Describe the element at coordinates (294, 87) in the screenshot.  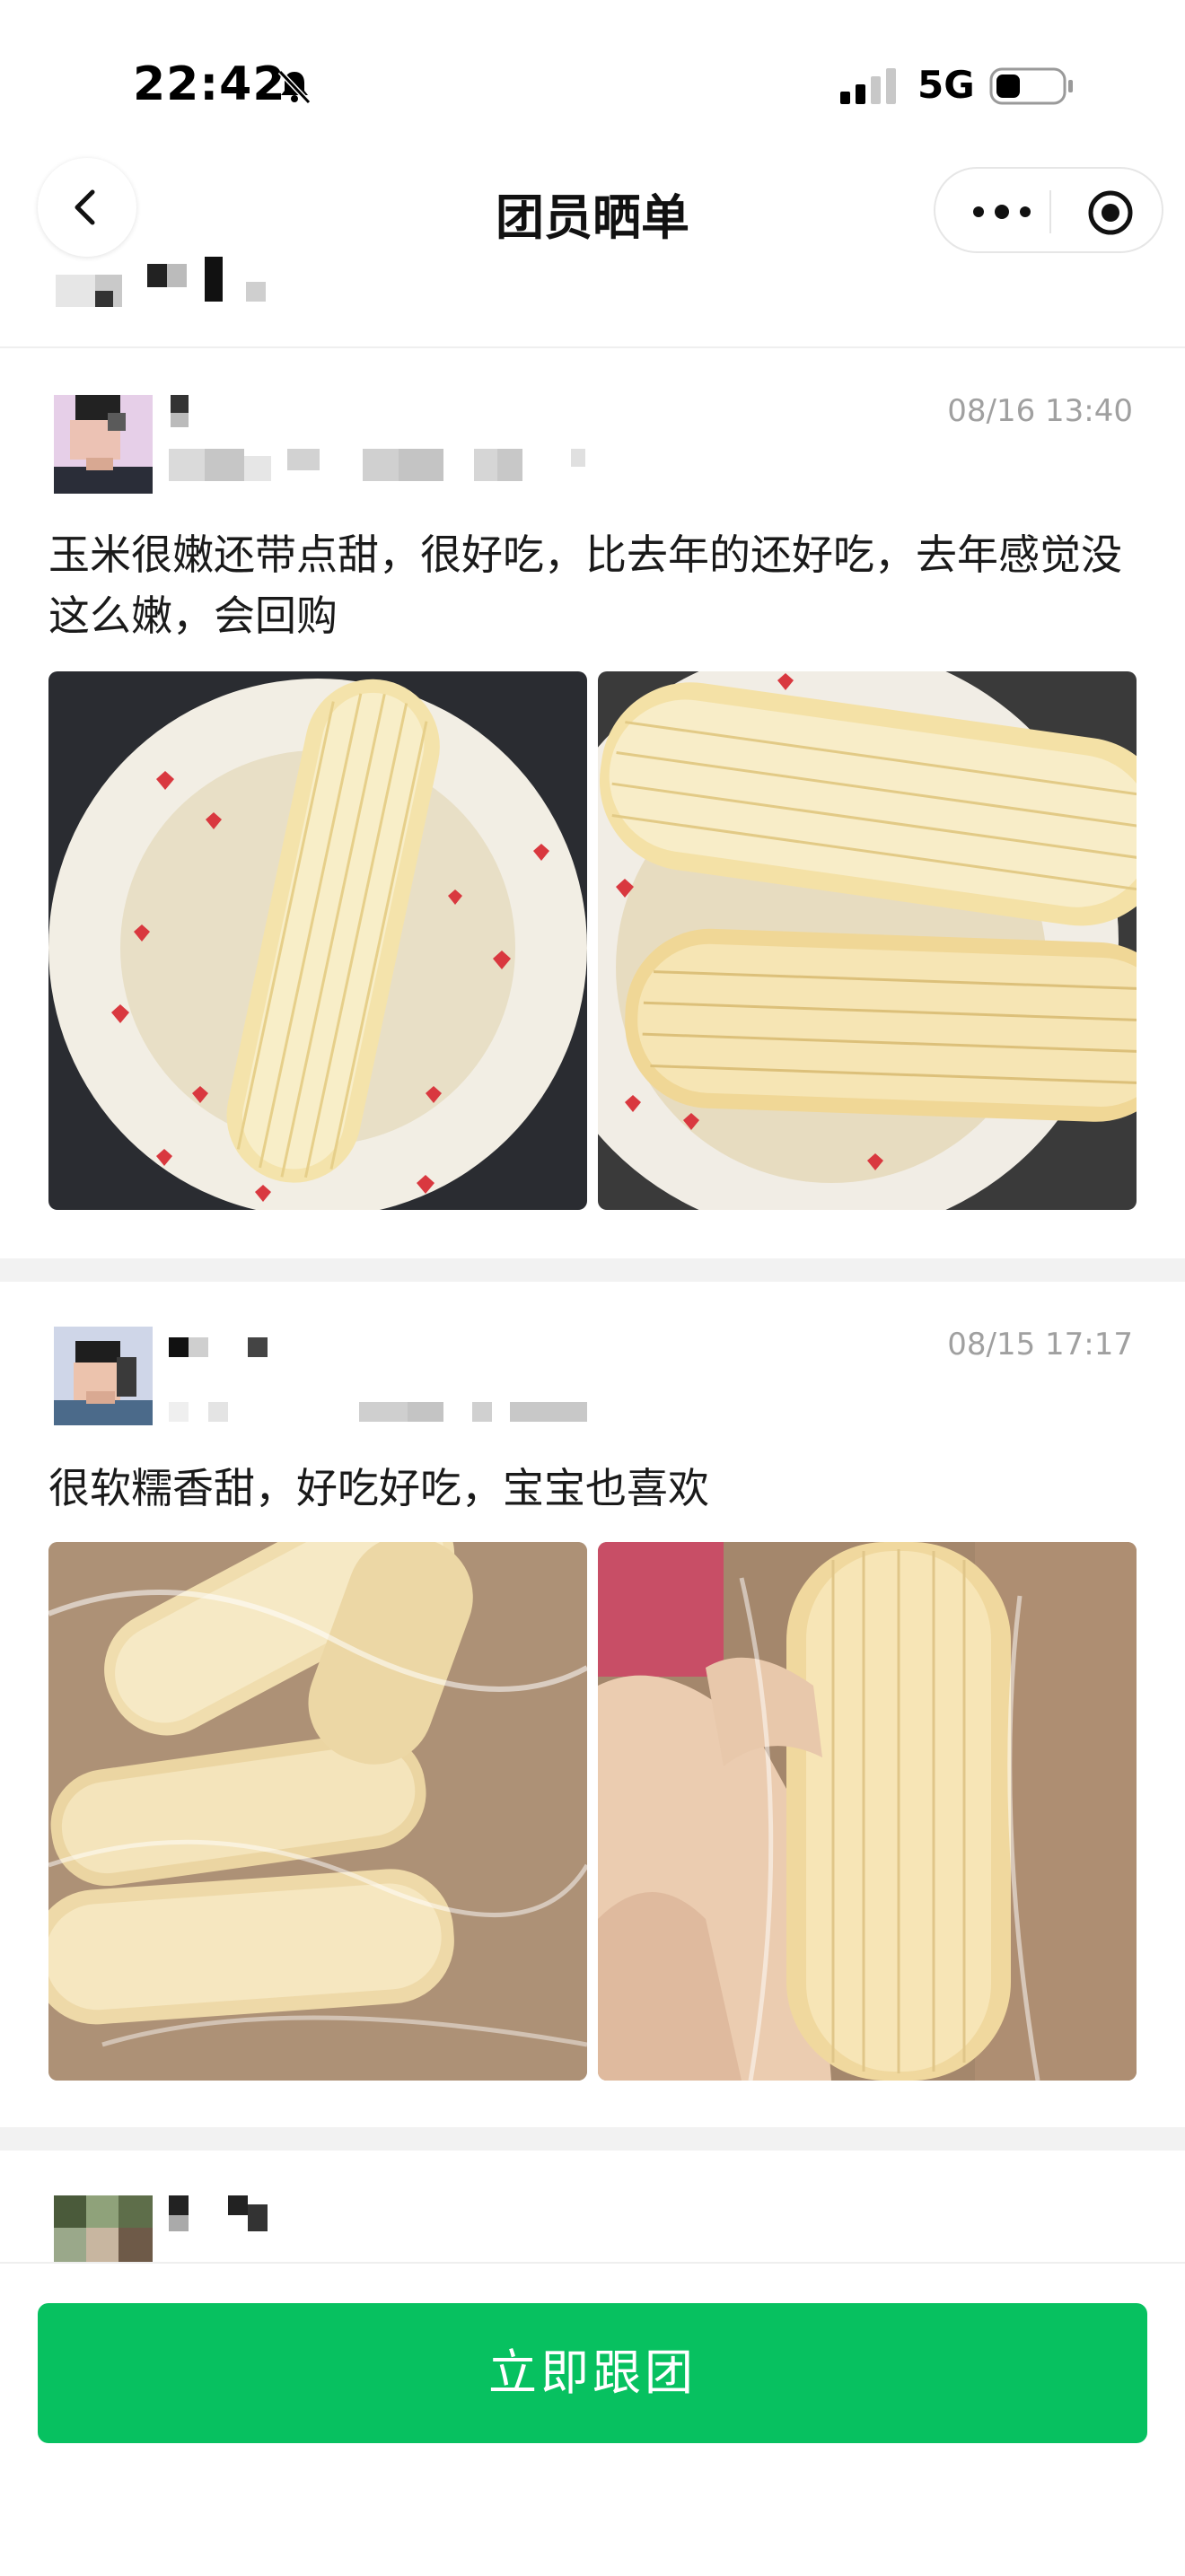
I see `bell-muted-icon` at that location.